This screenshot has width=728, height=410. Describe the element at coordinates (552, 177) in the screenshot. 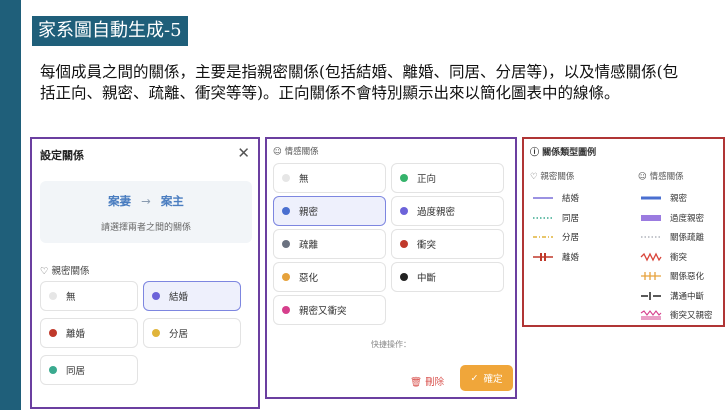

I see `legend-intimate-title: ♡ 親密關係` at that location.